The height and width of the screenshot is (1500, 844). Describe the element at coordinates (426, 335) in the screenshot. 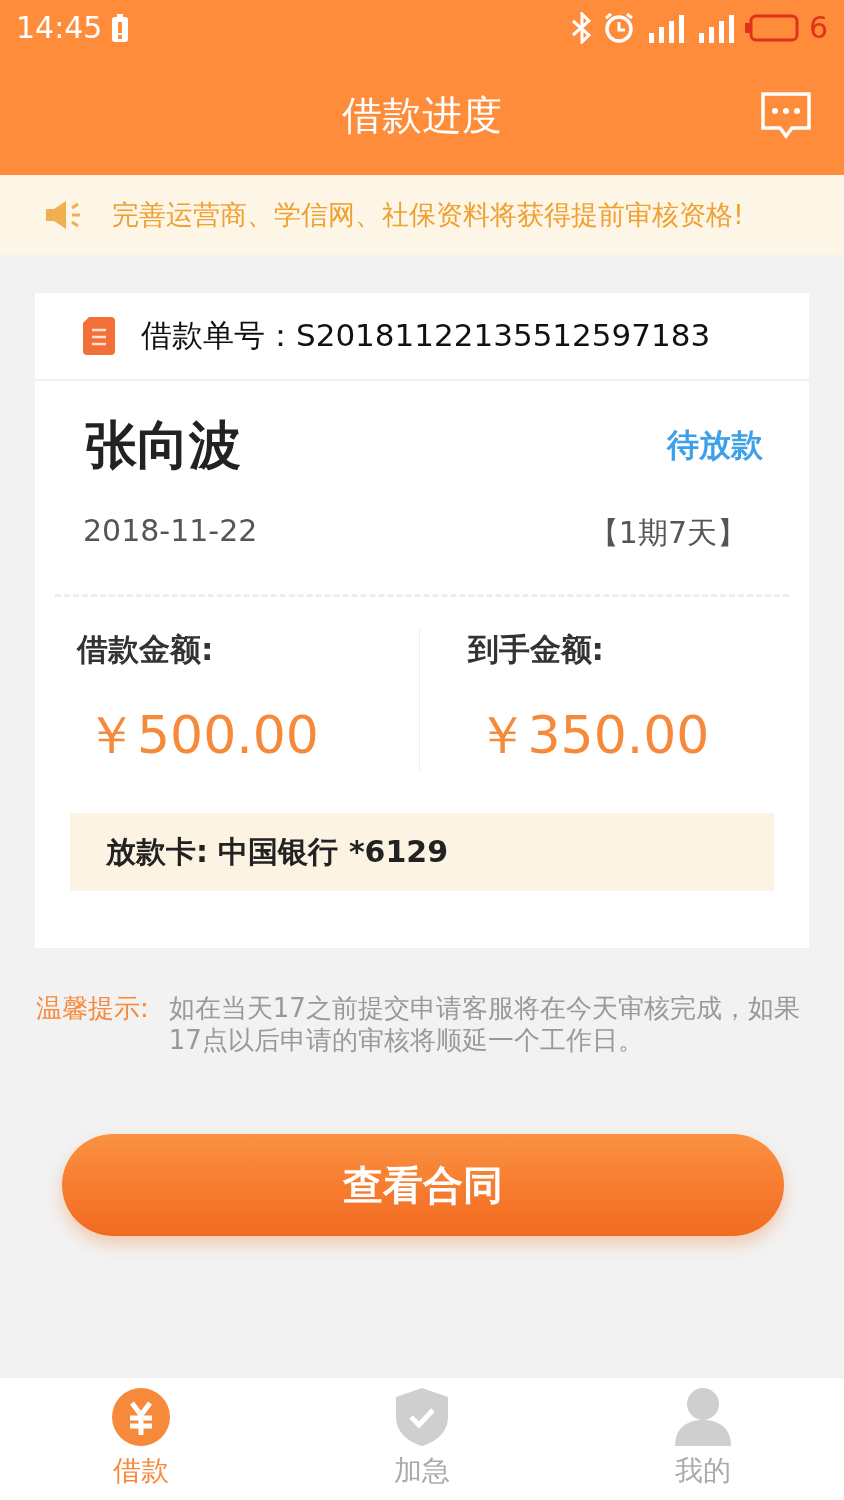

I see `order-number: 借款单号：S20181122135512597183` at that location.